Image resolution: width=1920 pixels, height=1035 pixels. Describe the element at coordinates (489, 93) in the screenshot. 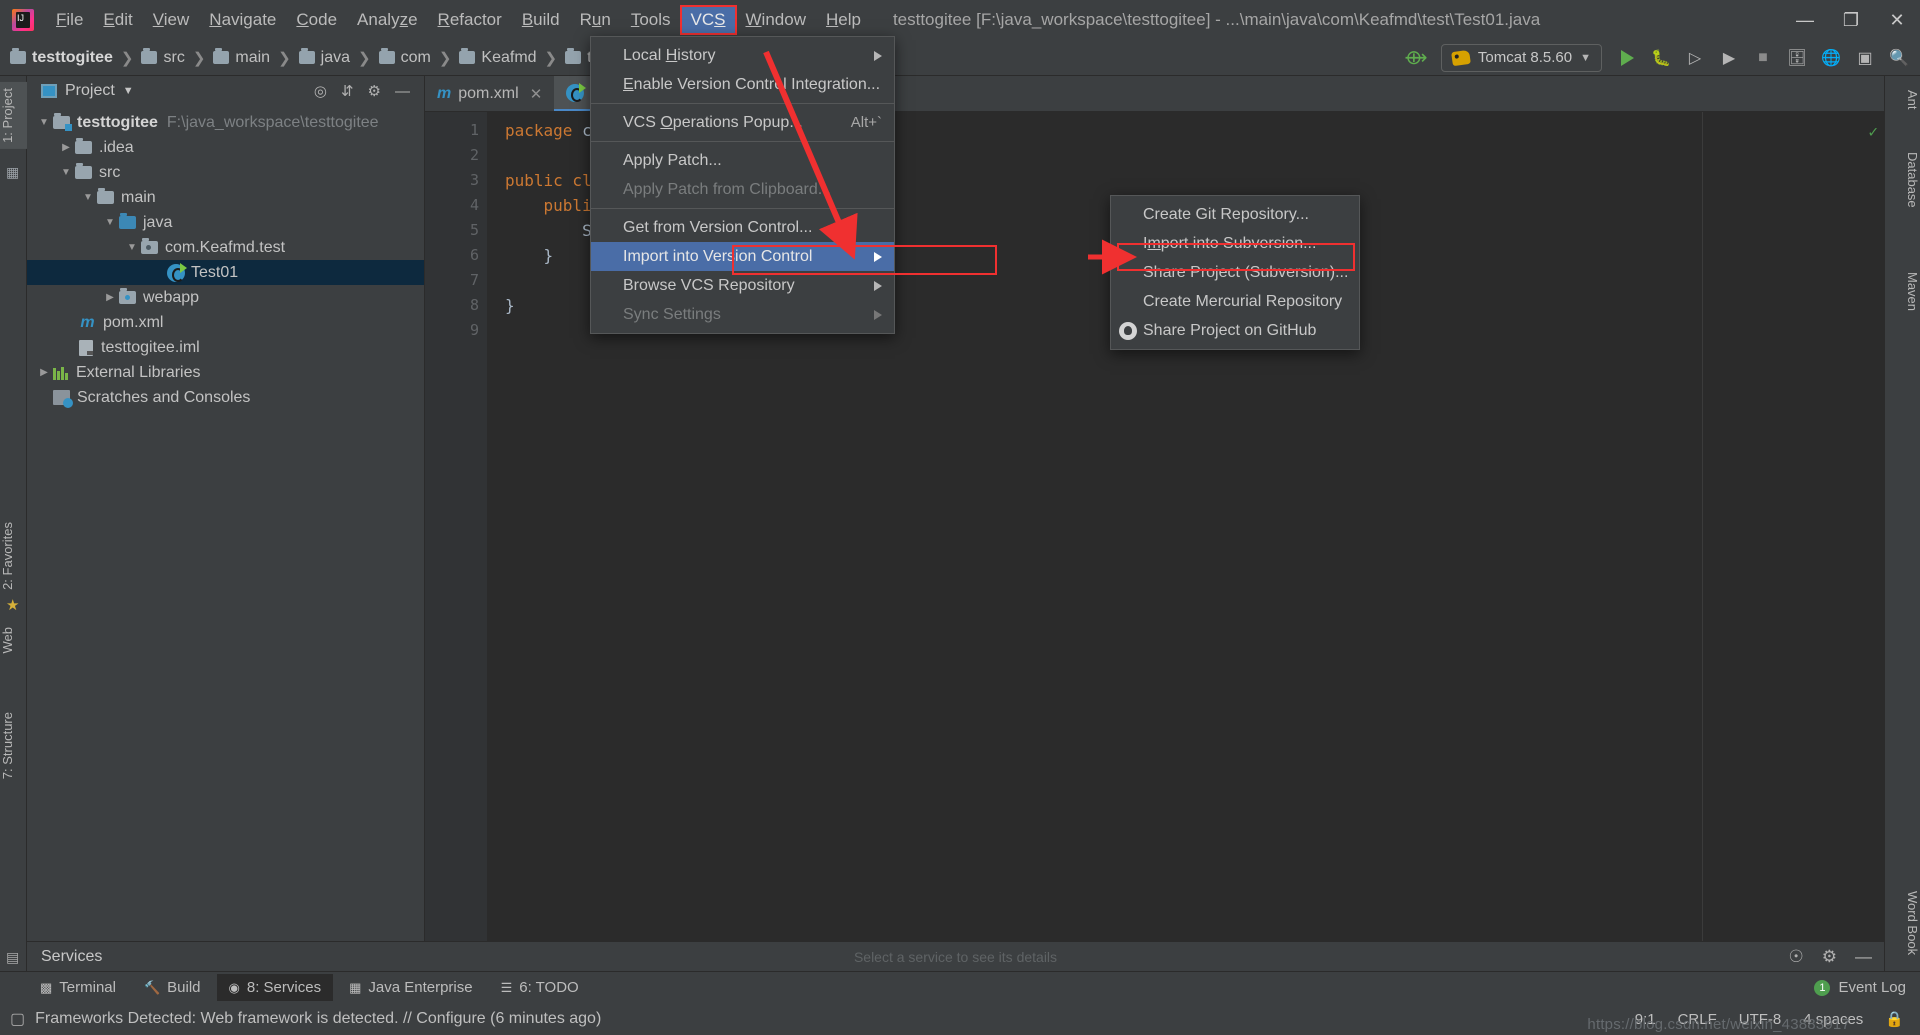

I see `editor-tab-pomxml: m pom.xml ✕` at that location.